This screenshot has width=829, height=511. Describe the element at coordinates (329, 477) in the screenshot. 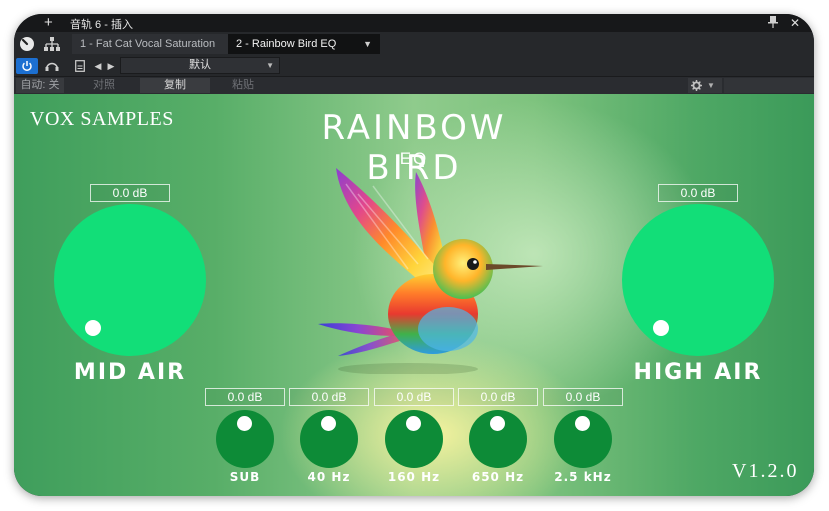

I see `40hz-label: 40 Hz` at that location.